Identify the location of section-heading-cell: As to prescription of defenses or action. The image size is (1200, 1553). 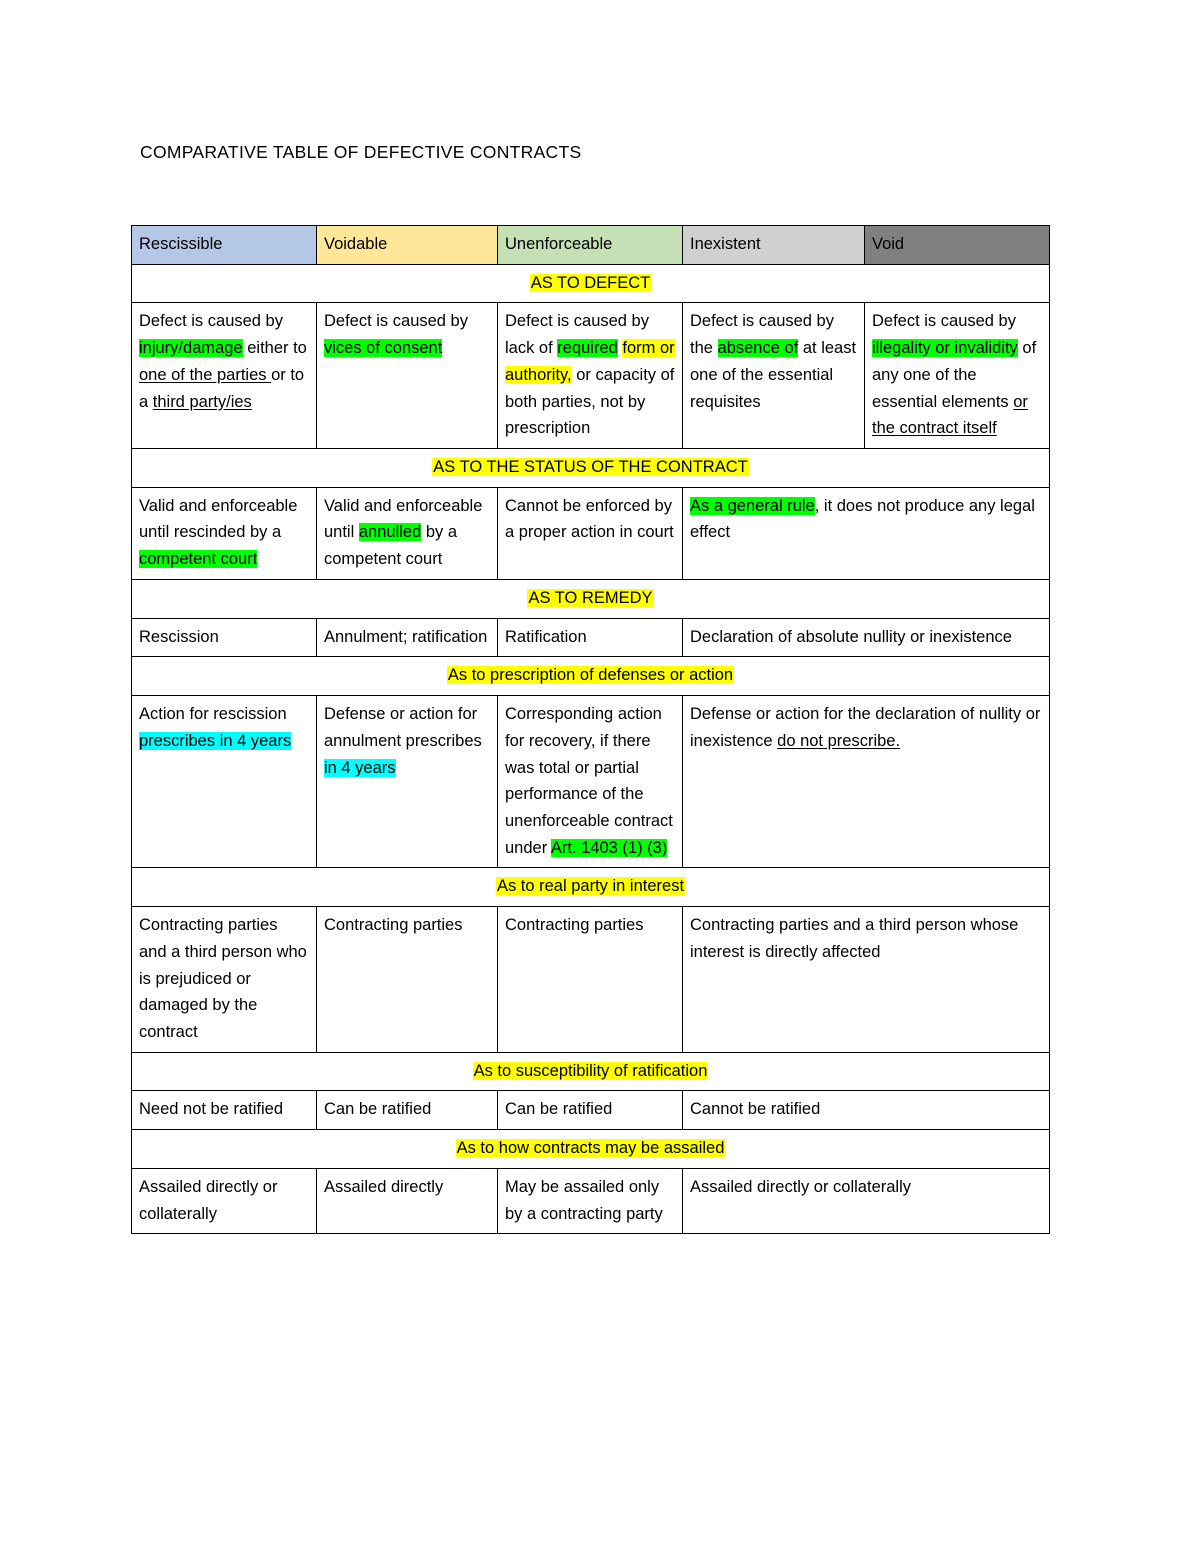
(590, 676).